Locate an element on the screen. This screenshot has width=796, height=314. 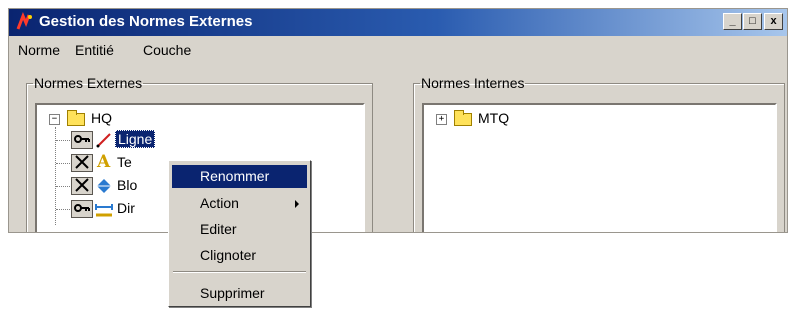
dimension-icon is located at coordinates (104, 210).